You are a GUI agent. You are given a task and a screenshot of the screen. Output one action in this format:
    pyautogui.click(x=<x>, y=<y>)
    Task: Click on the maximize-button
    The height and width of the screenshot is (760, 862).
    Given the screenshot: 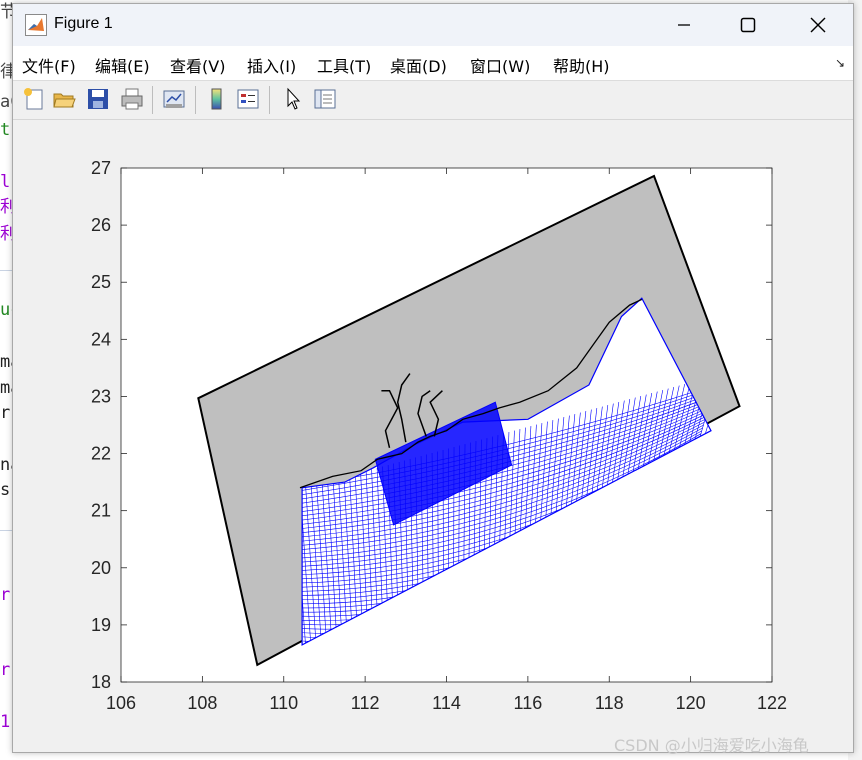 What is the action you would take?
    pyautogui.click(x=748, y=25)
    